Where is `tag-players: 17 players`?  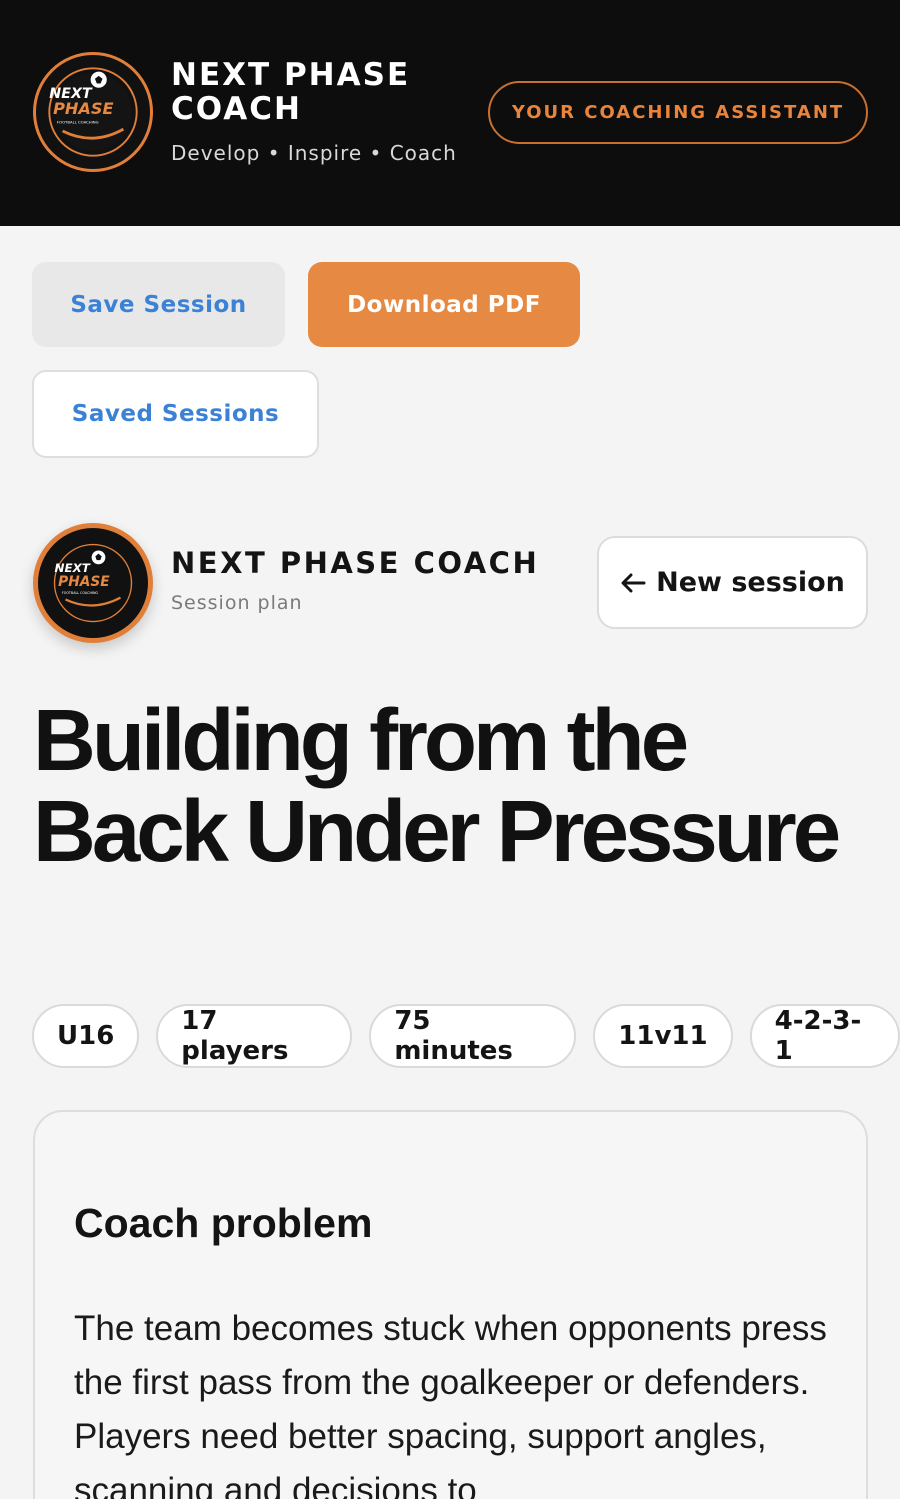 tag-players: 17 players is located at coordinates (254, 1036).